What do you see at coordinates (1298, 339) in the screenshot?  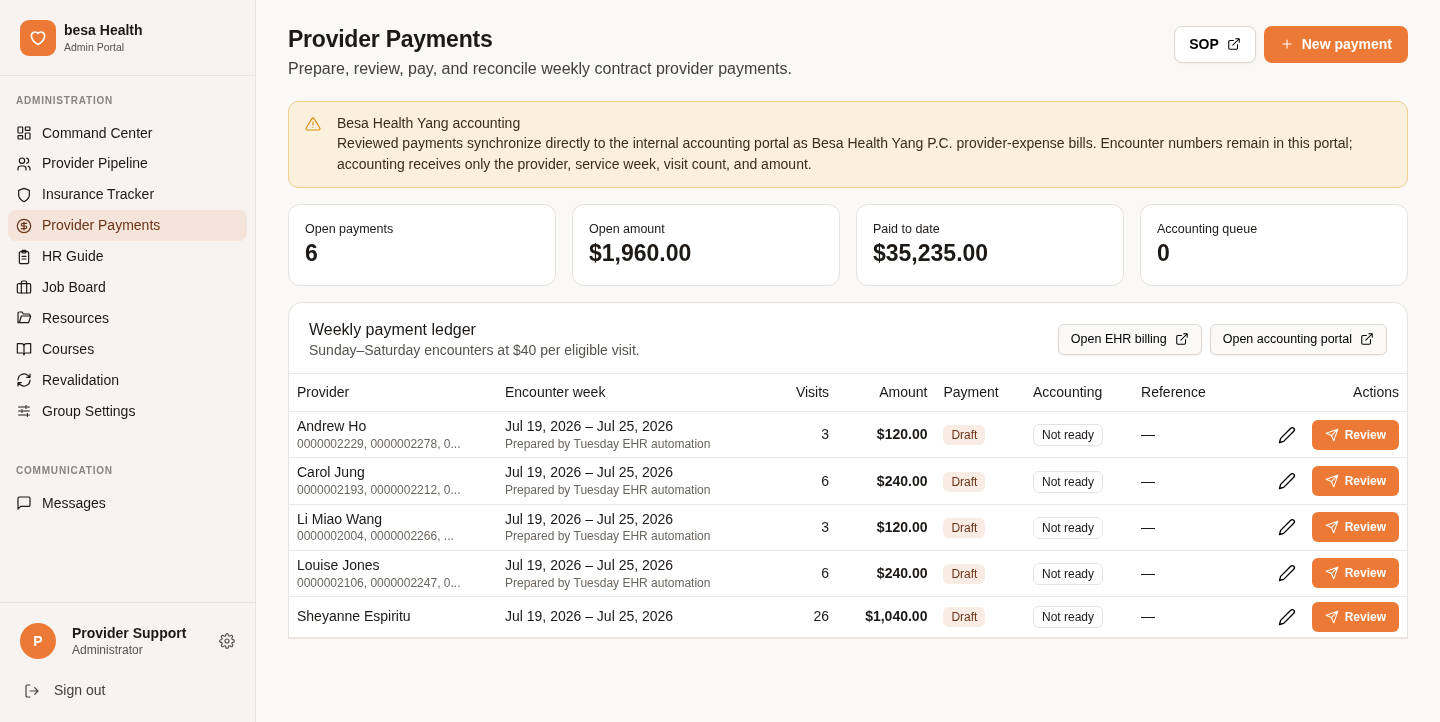 I see `link-button: Open accounting portal` at bounding box center [1298, 339].